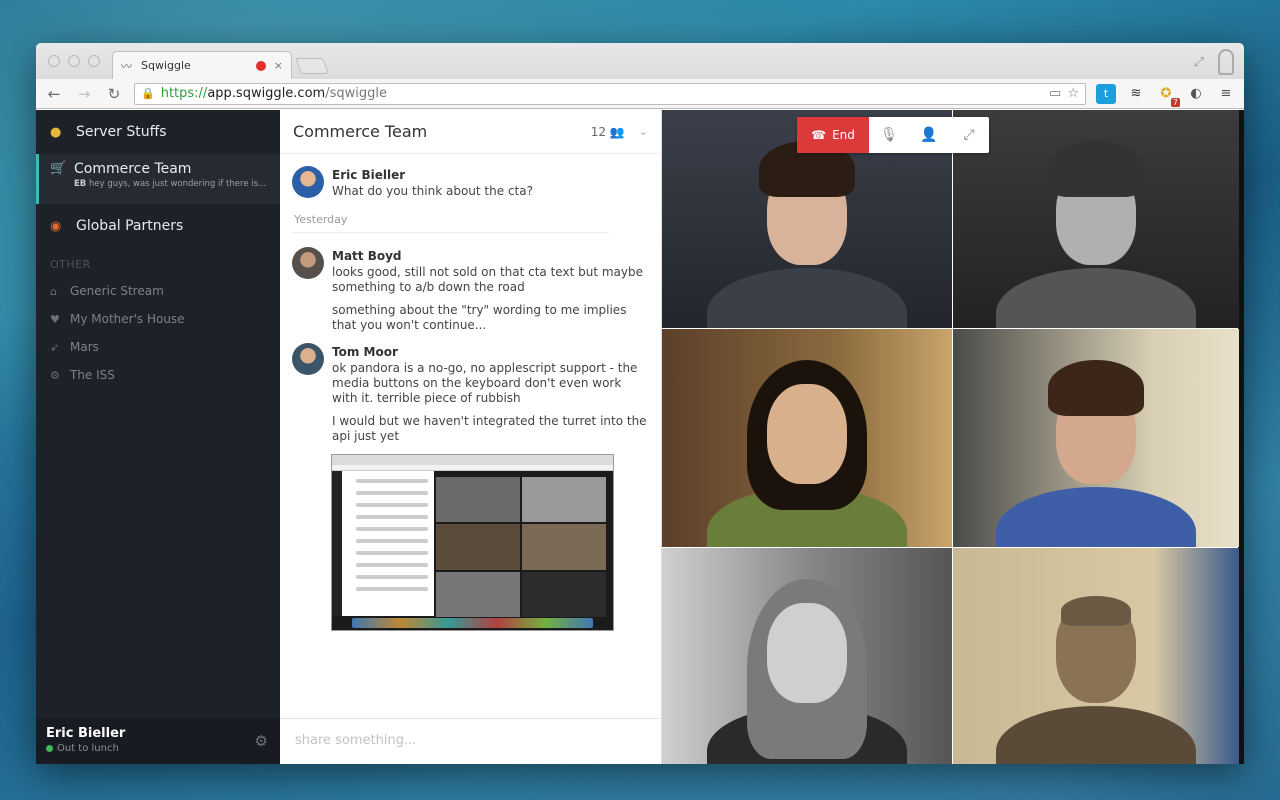 The width and height of the screenshot is (1280, 800). I want to click on recording-indicator-icon, so click(260, 65).